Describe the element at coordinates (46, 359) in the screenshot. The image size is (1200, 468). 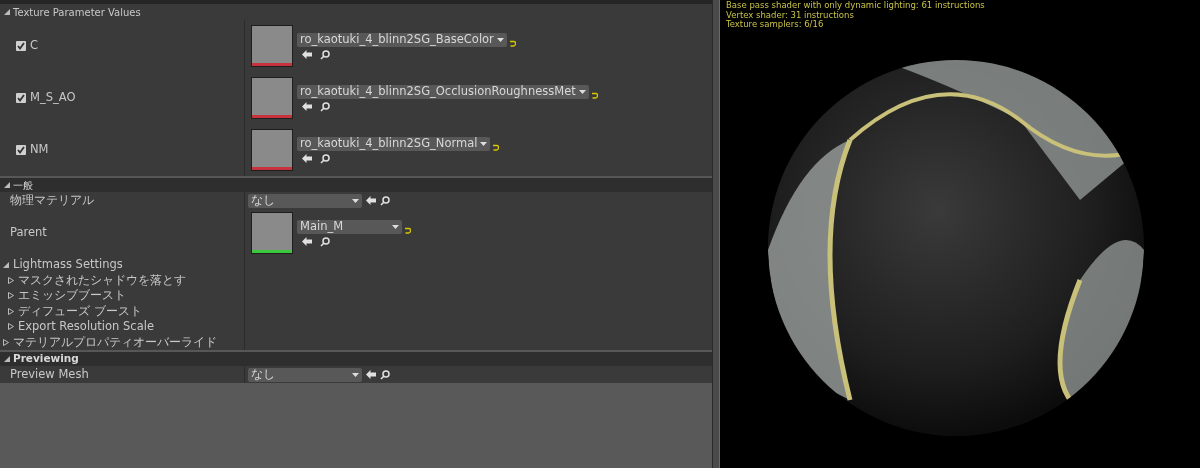
I see `section-header: Previewing` at that location.